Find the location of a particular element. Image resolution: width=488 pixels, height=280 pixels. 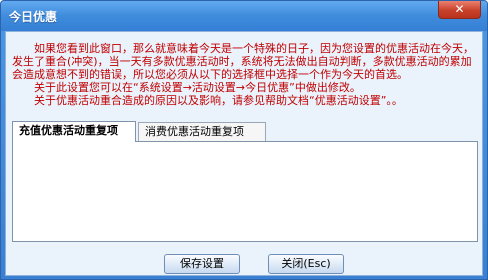

tab-recharge-promotion-duplicates: 充值优惠活动重复项 is located at coordinates (74, 131).